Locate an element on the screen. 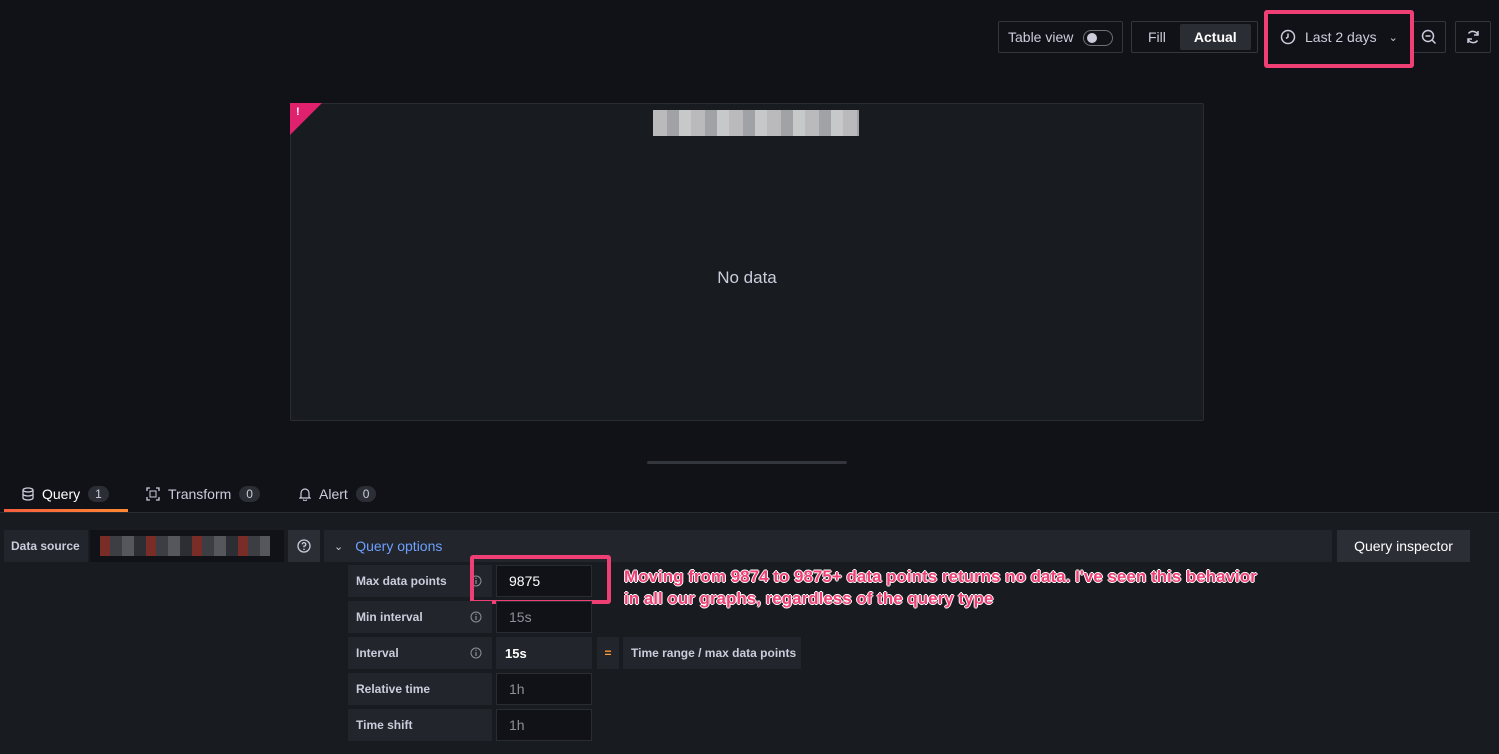 Image resolution: width=1499 pixels, height=754 pixels. interval-value: 15s is located at coordinates (544, 653).